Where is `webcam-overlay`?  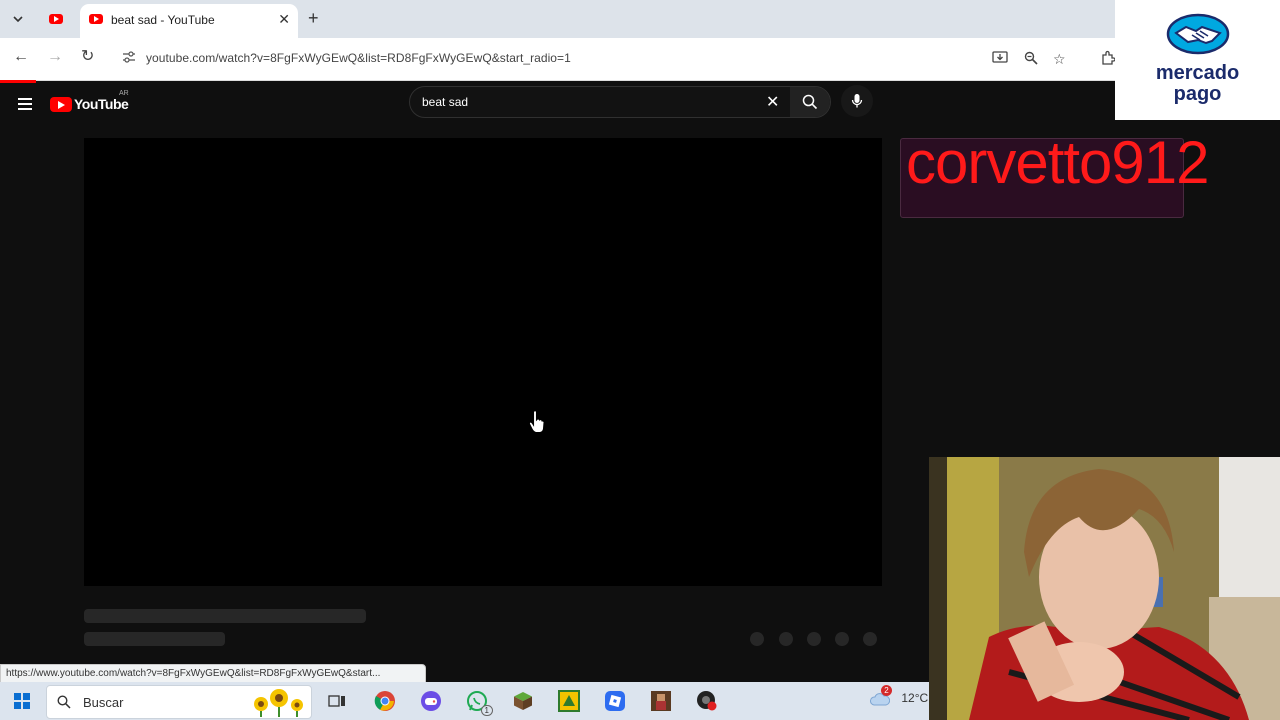 webcam-overlay is located at coordinates (1104, 588).